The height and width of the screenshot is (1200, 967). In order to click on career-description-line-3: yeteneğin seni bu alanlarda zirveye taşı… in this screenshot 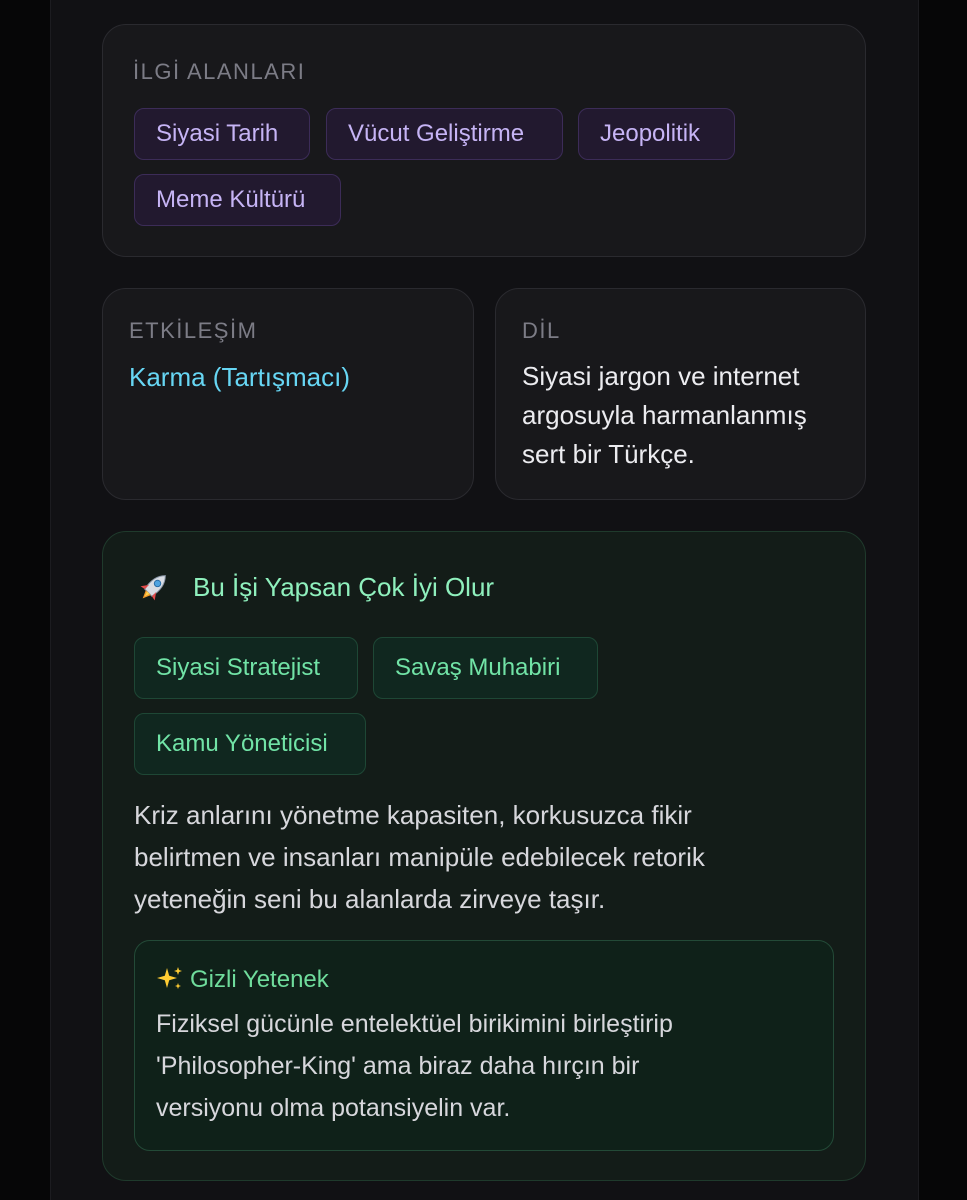, I will do `click(370, 899)`.